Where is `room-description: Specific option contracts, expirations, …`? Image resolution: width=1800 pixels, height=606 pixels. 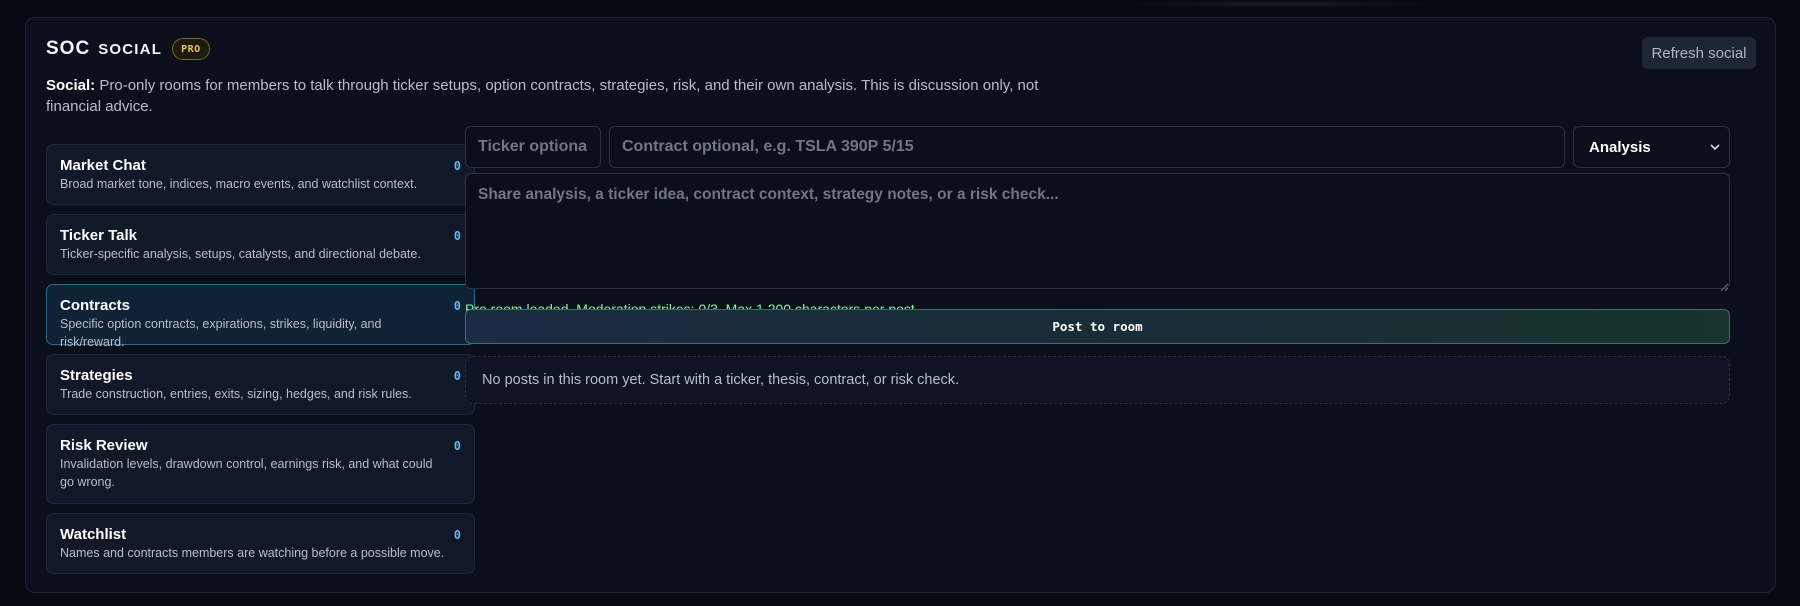
room-description: Specific option contracts, expirations, … is located at coordinates (221, 333).